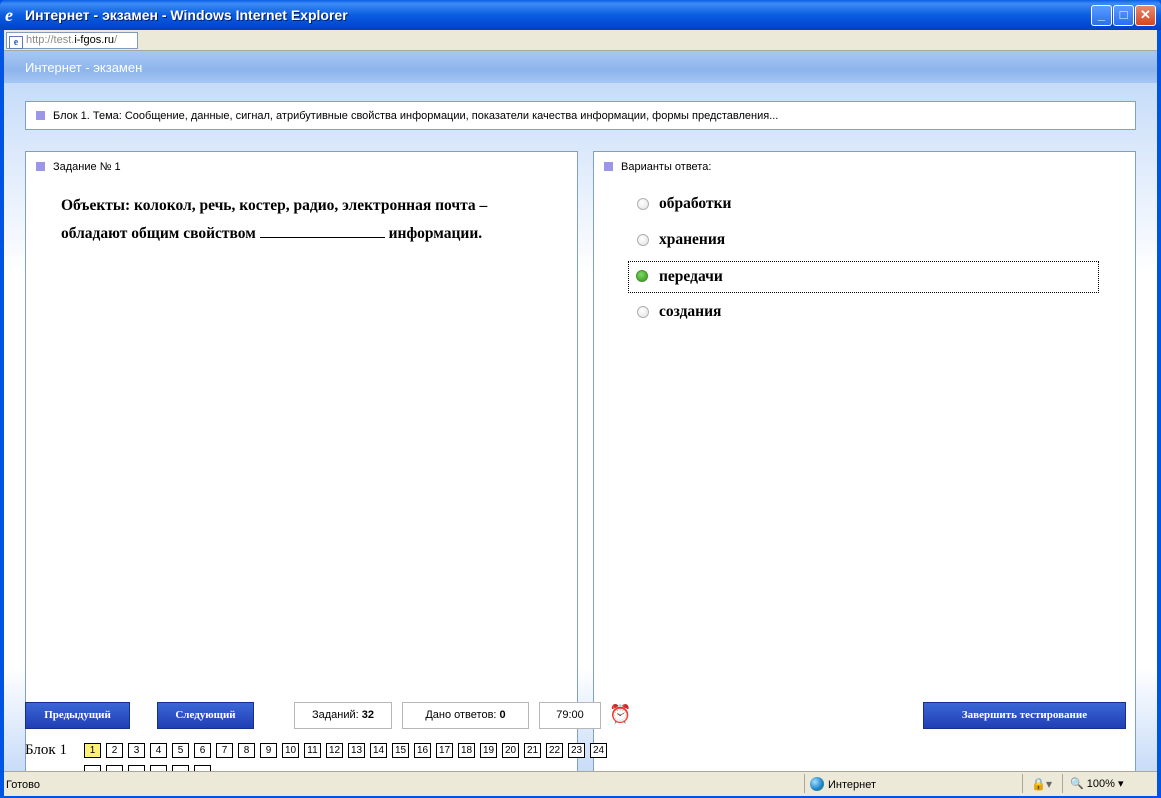 Image resolution: width=1161 pixels, height=798 pixels. Describe the element at coordinates (180, 750) in the screenshot. I see `question-number-button: 5` at that location.